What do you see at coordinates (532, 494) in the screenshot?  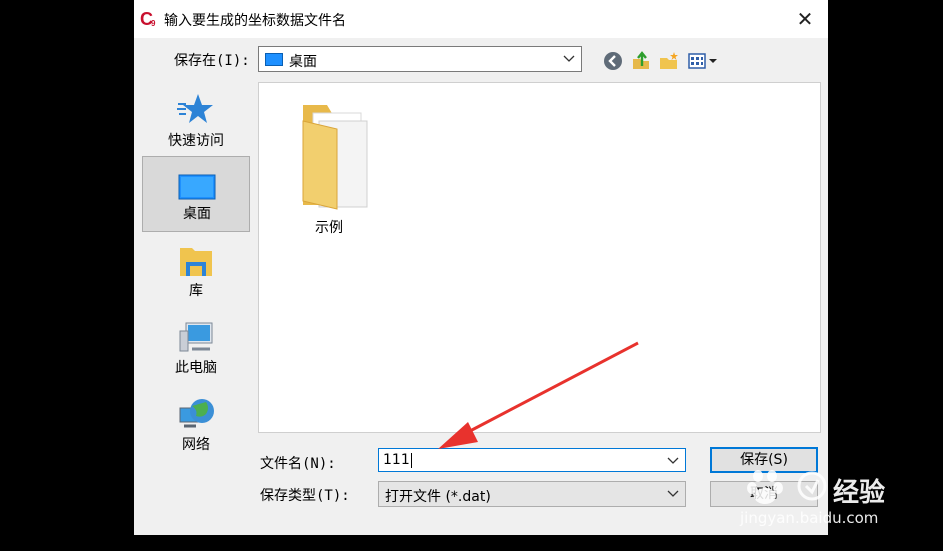 I see `file-type-dropdown: 打开文件 (*.dat)` at bounding box center [532, 494].